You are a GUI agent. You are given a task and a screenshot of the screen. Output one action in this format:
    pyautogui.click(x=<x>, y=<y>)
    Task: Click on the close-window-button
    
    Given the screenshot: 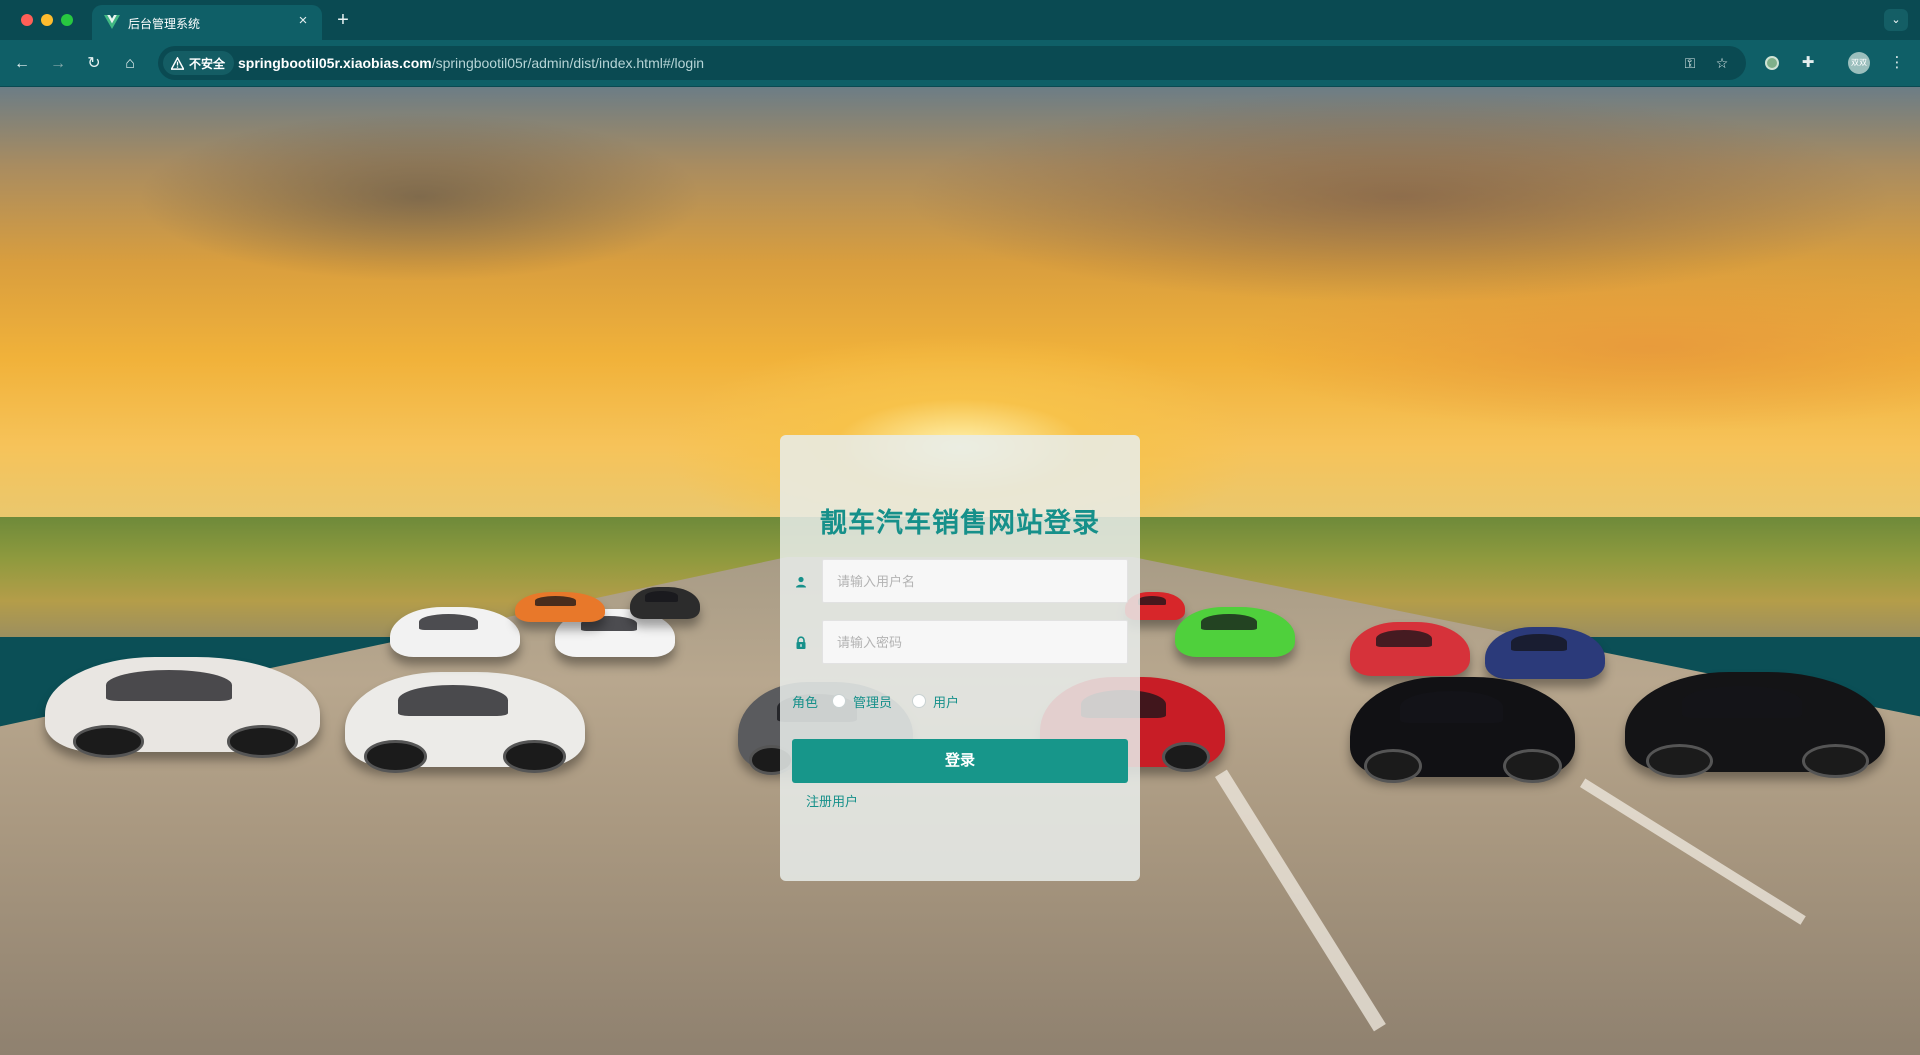 What is the action you would take?
    pyautogui.click(x=27, y=20)
    